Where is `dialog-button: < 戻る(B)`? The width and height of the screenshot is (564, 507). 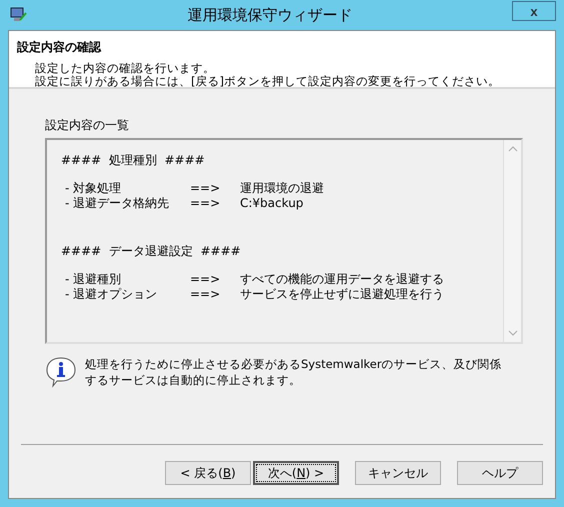
dialog-button: < 戻る(B) is located at coordinates (208, 473).